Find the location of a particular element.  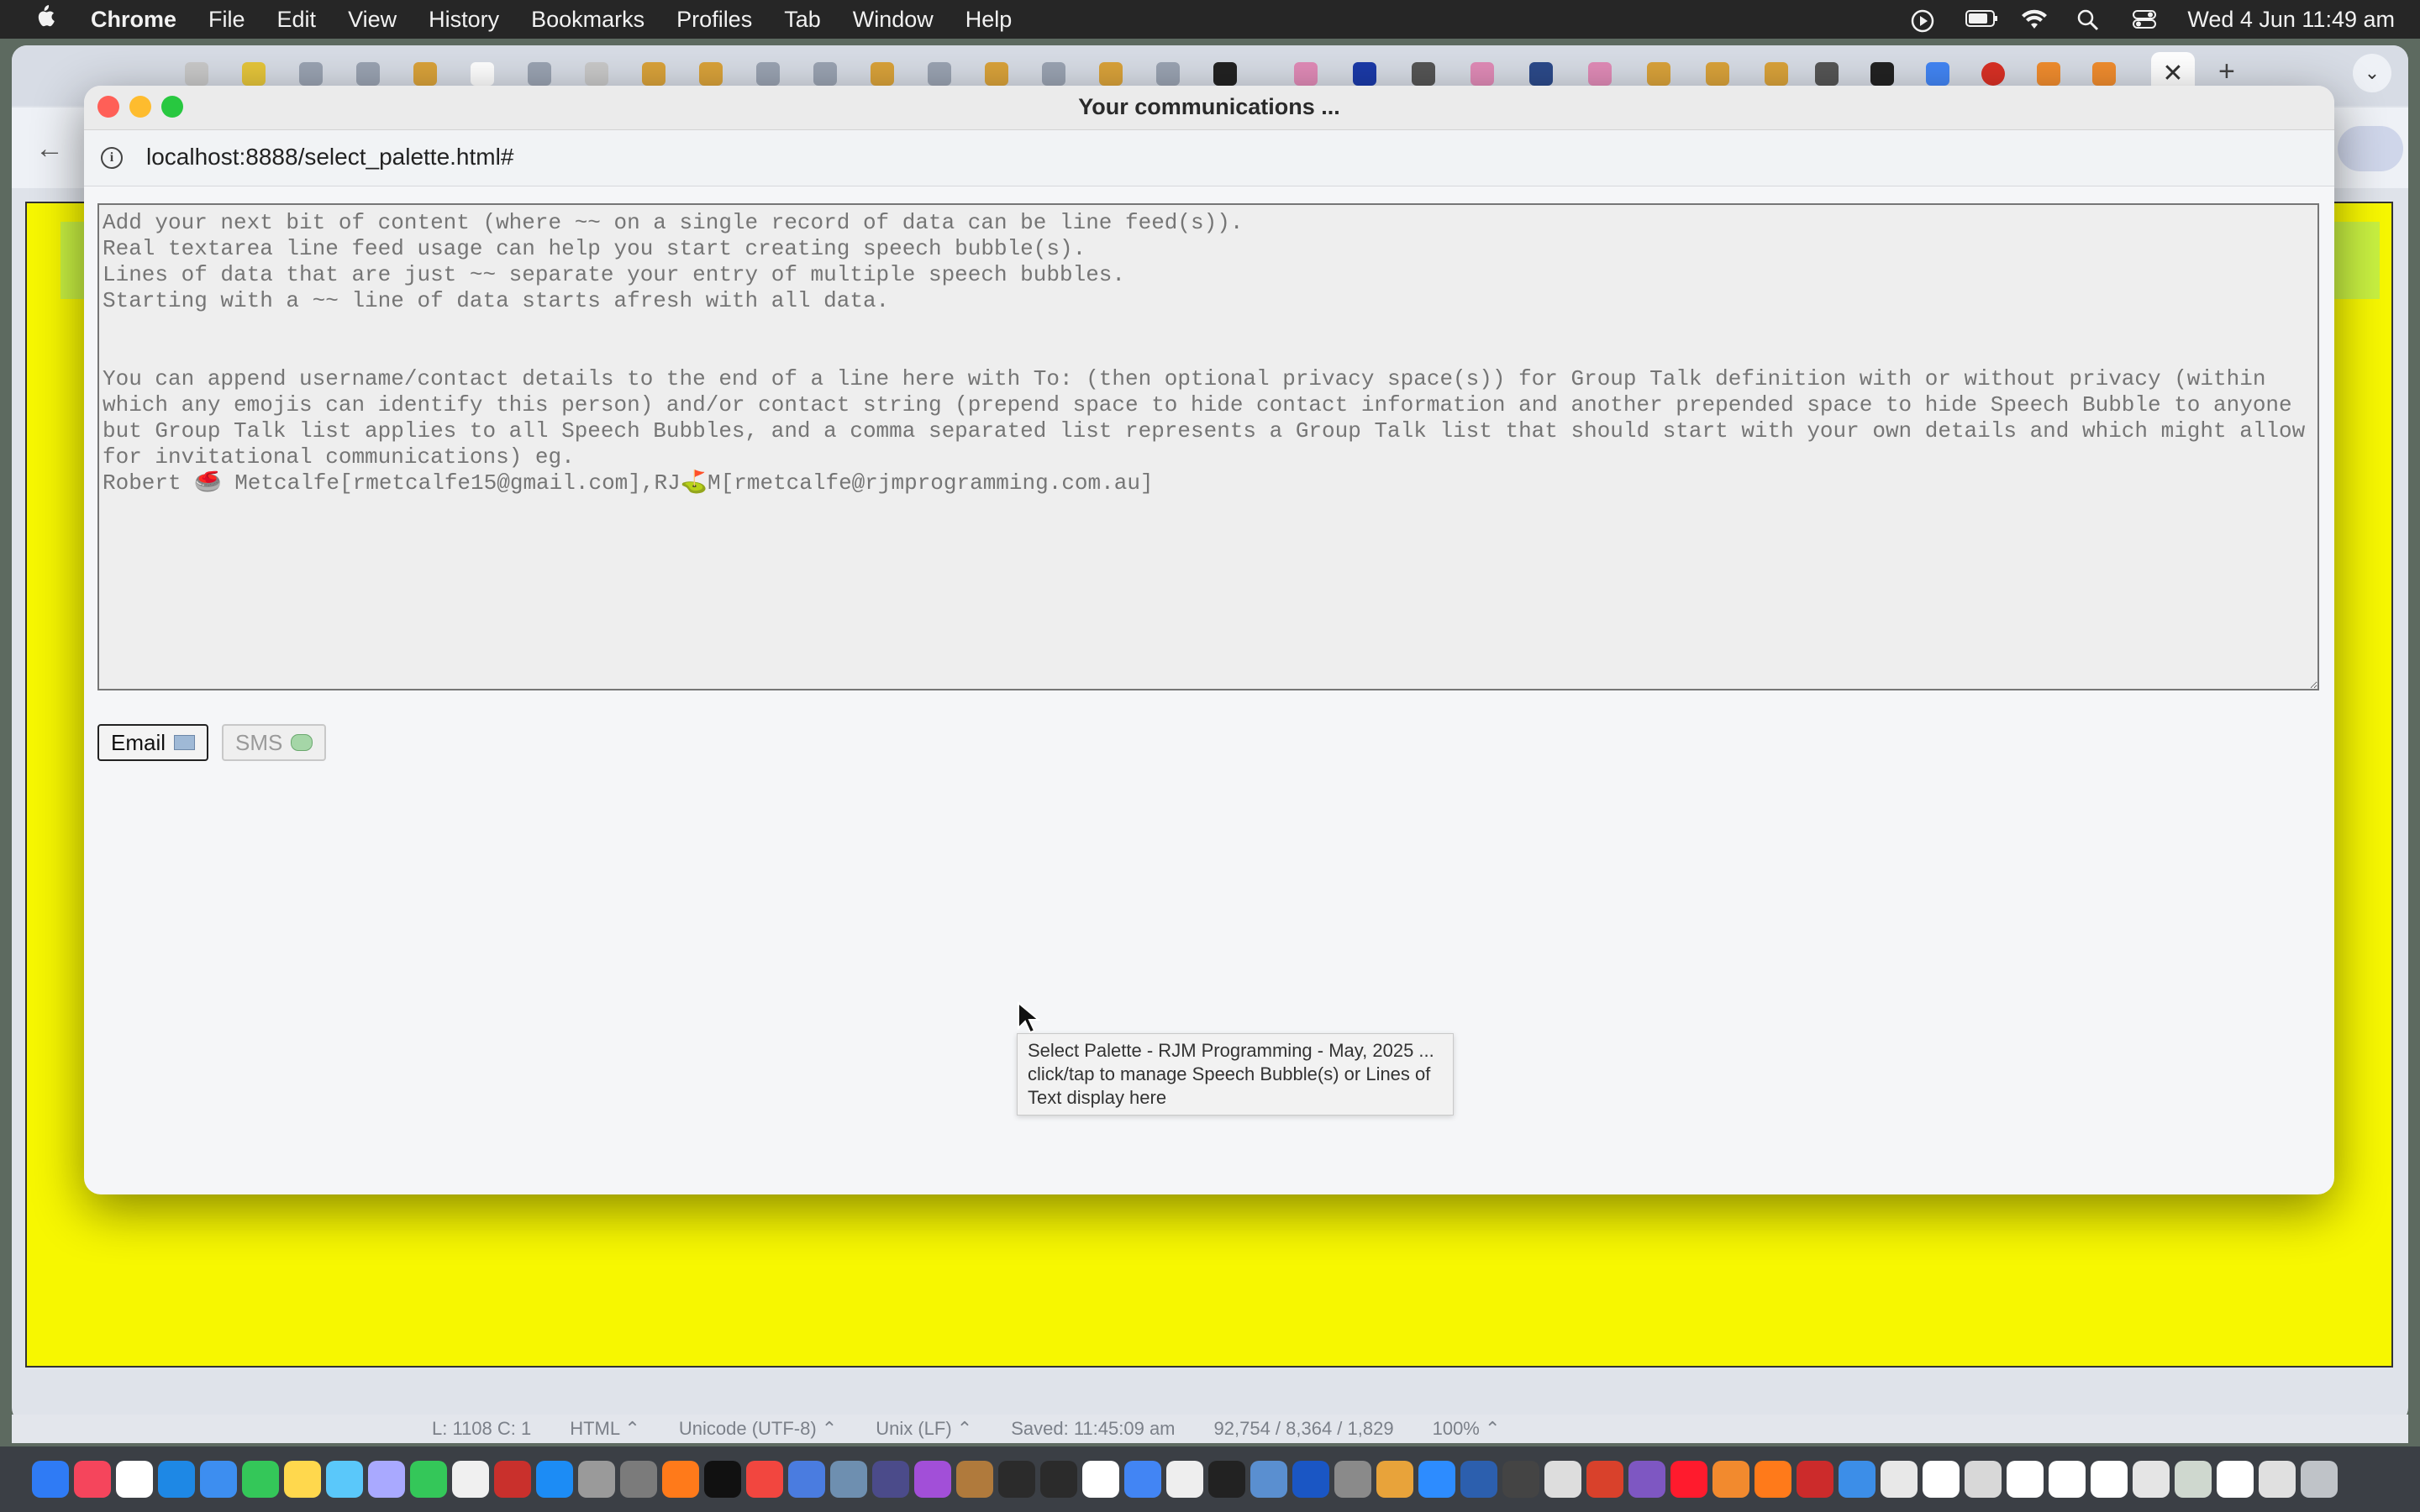

menu-profiles: Profiles is located at coordinates (714, 20).